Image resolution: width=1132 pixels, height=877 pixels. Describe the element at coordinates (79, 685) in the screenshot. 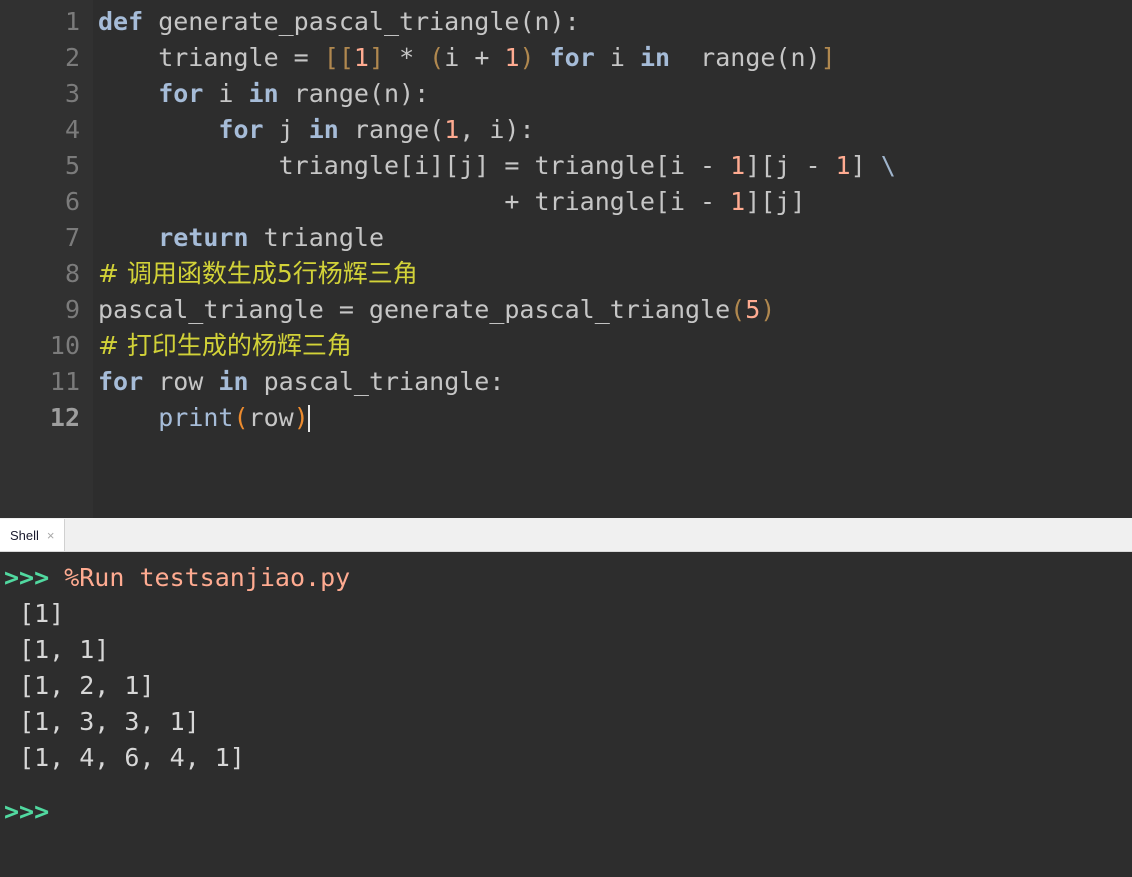

I see `shell-output-line: [1, 2, 1]` at that location.